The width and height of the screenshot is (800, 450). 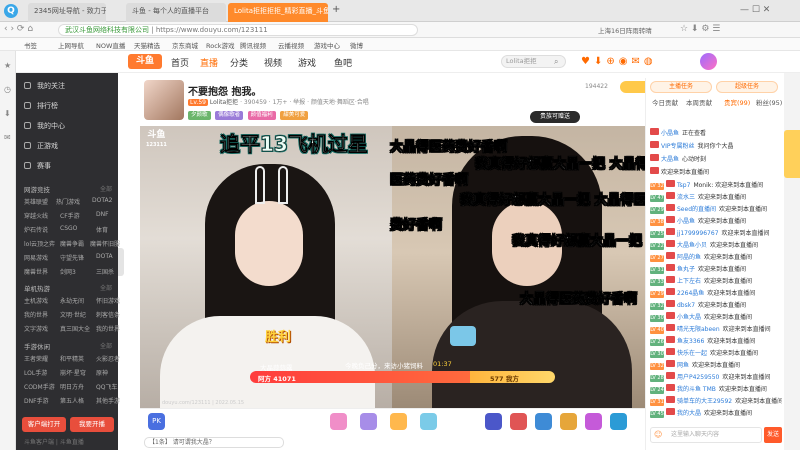 What do you see at coordinates (41, 146) in the screenshot?
I see `sidebar-item: 正游戏` at bounding box center [41, 146].